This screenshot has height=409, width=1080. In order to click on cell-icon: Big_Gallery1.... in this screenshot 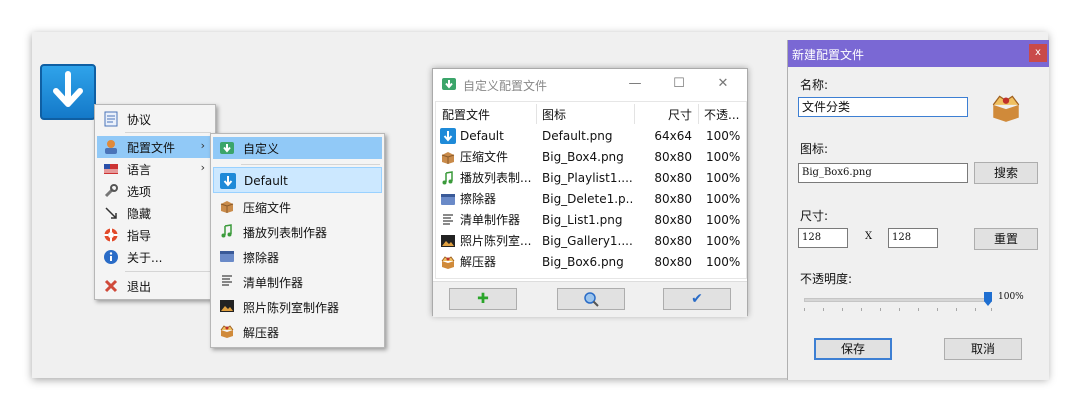, I will do `click(587, 241)`.